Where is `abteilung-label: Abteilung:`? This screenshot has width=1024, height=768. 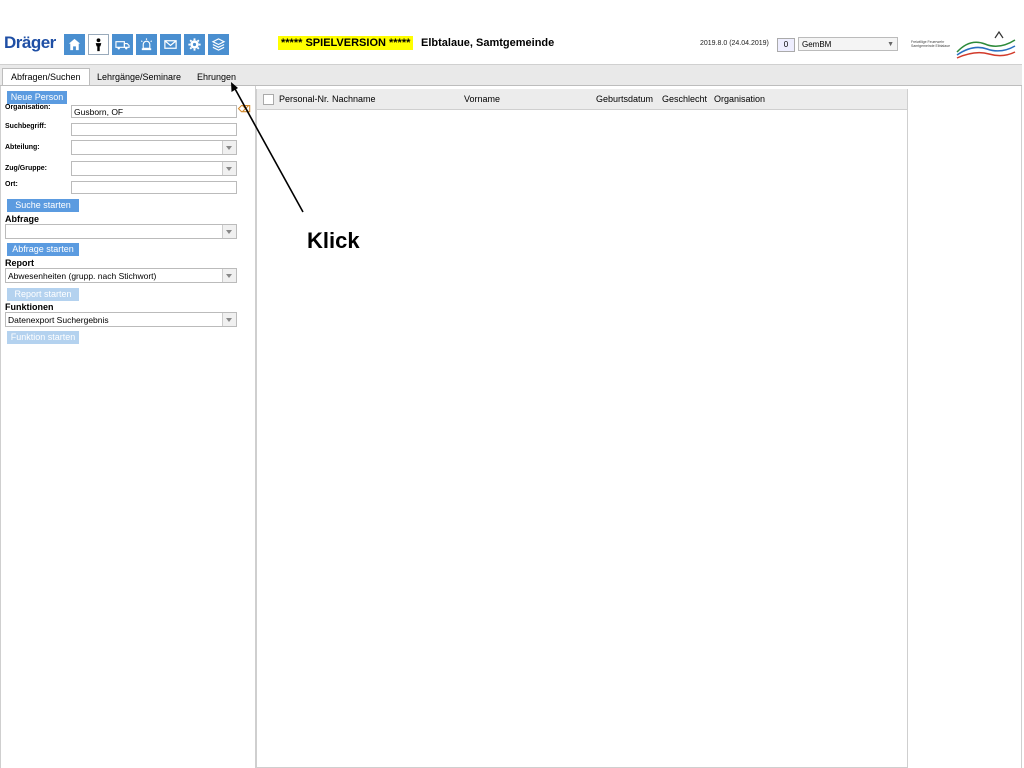 abteilung-label: Abteilung: is located at coordinates (22, 147).